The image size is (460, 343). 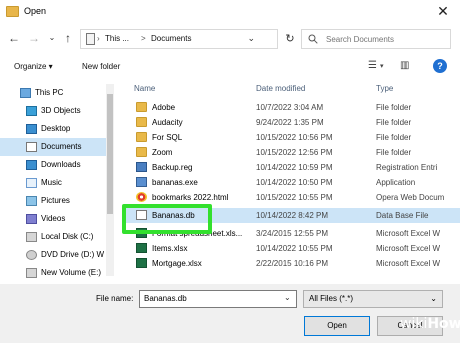 I want to click on nav-item-label: This PC, so click(x=49, y=92).